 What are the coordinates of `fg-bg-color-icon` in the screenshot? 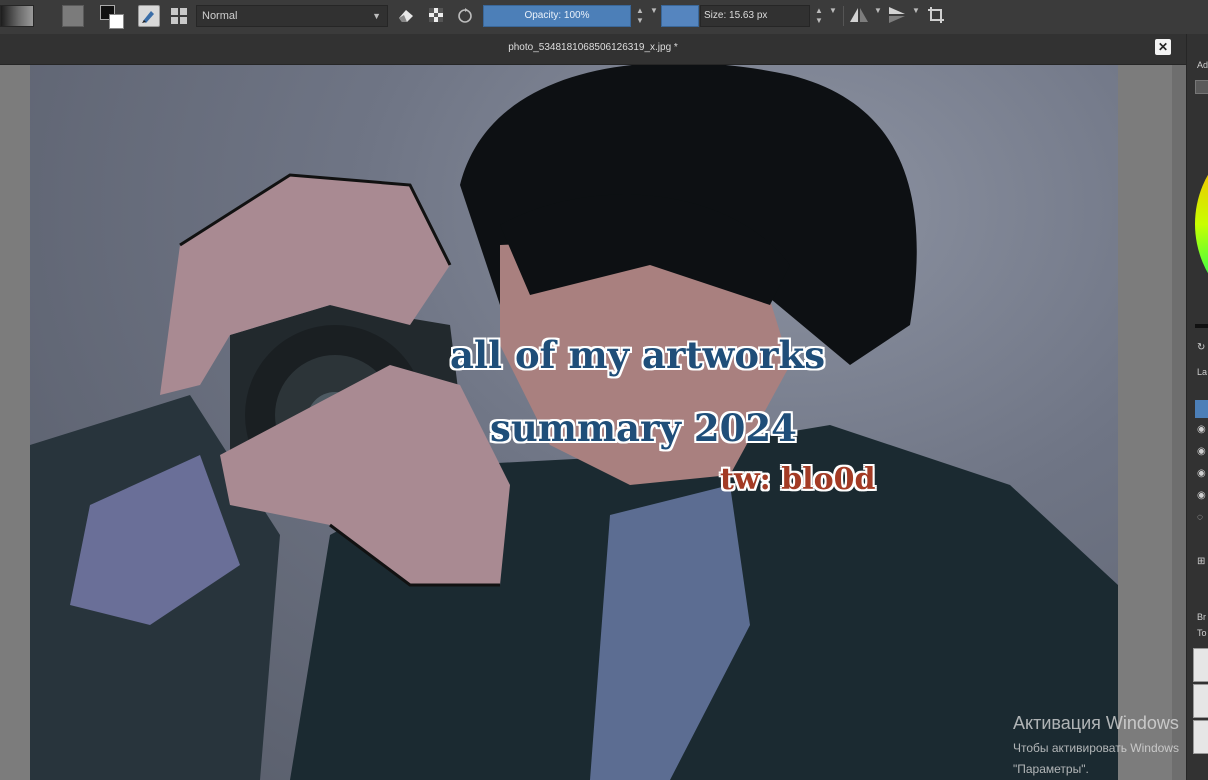 It's located at (112, 17).